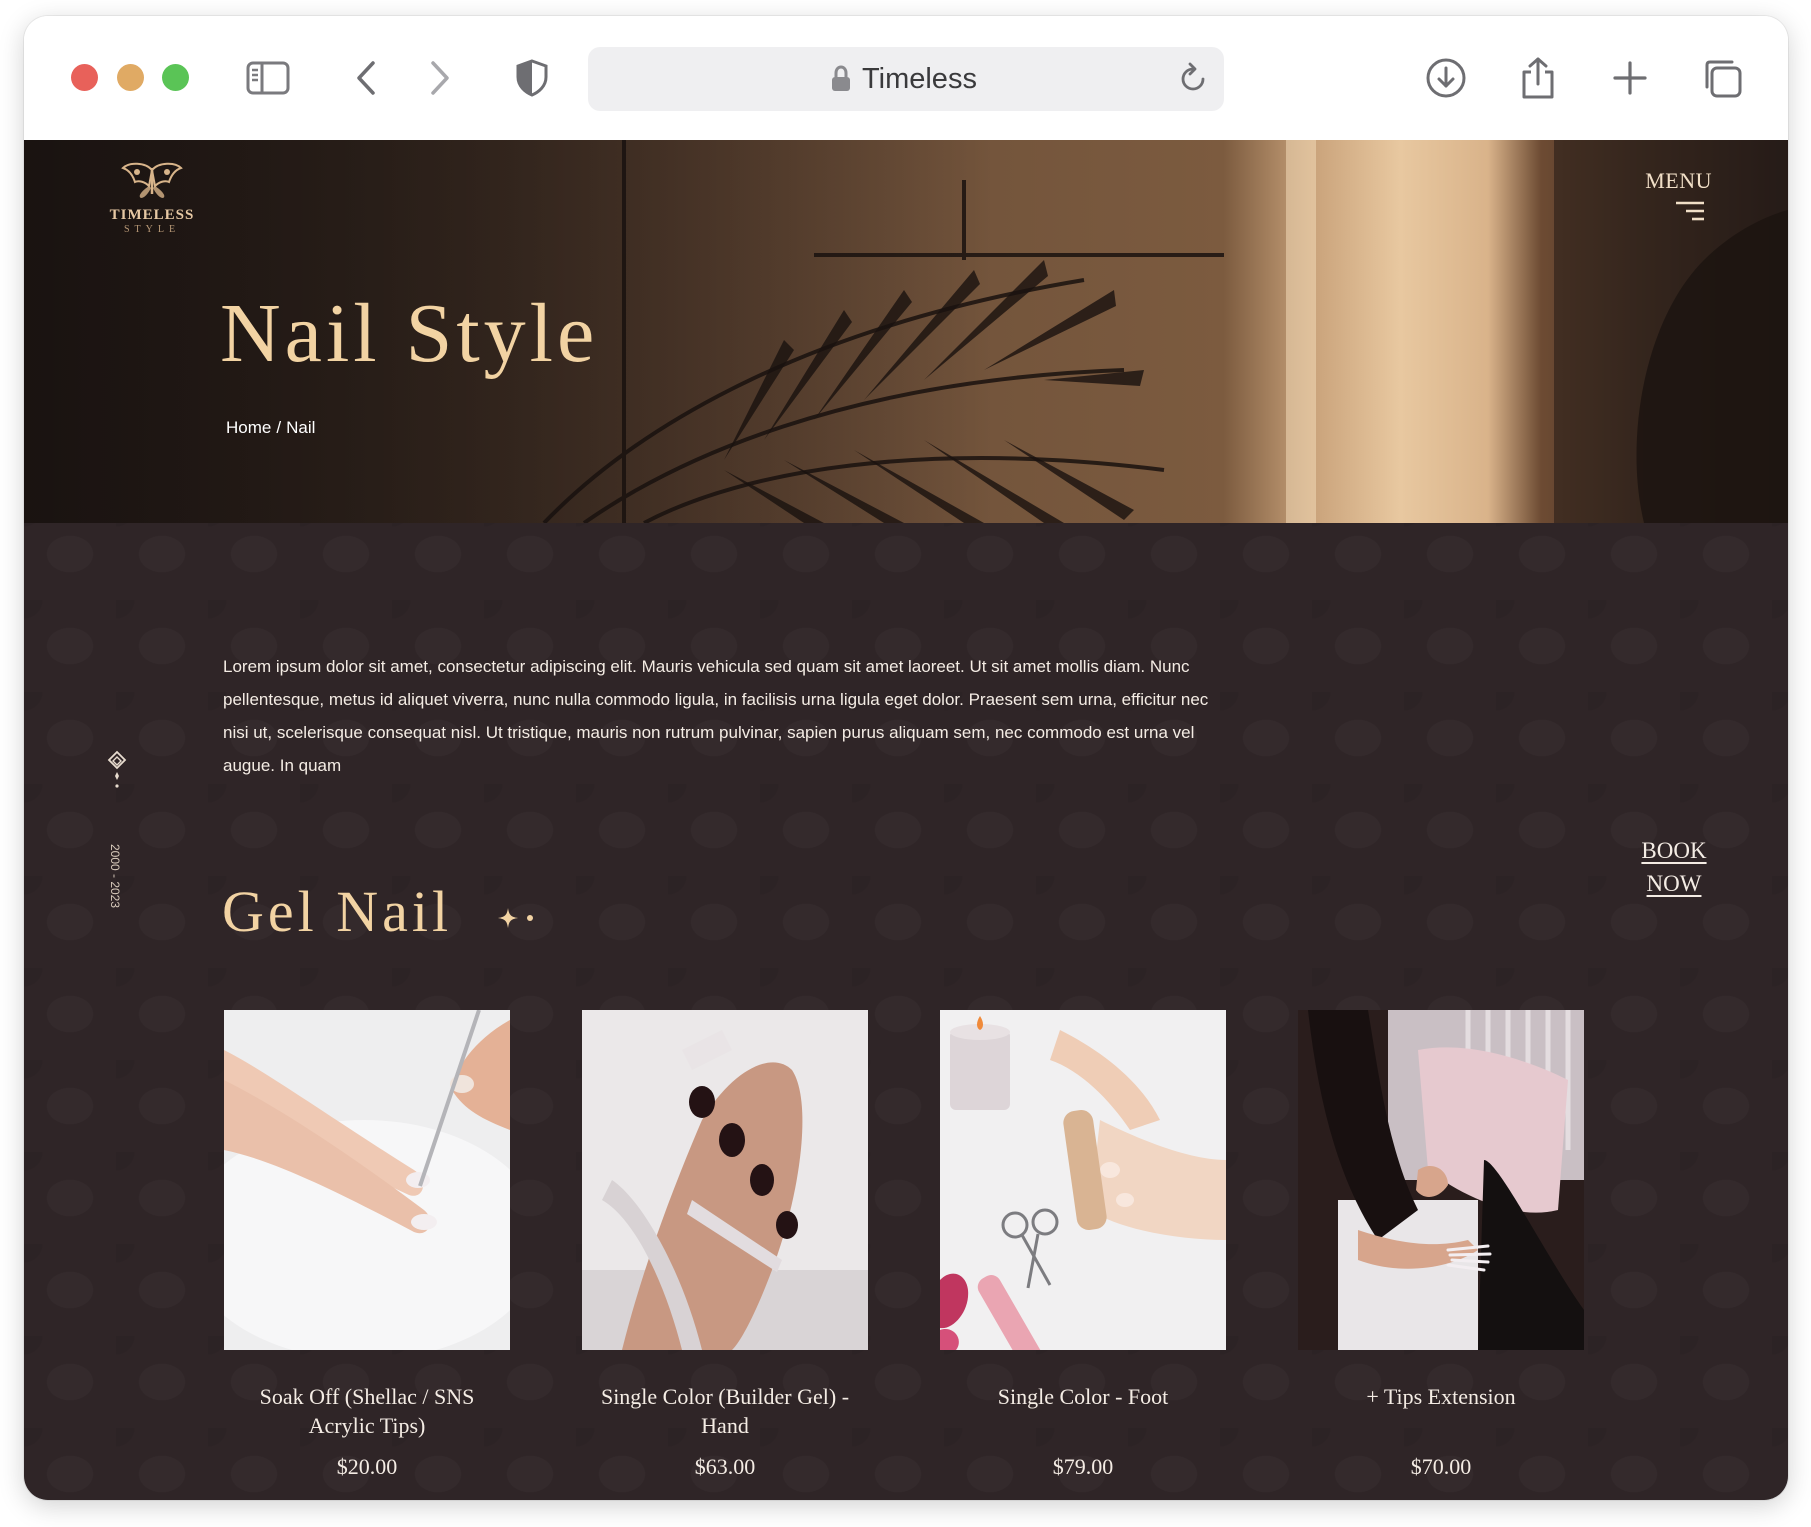  What do you see at coordinates (1083, 1466) in the screenshot?
I see `service-price: $79.00` at bounding box center [1083, 1466].